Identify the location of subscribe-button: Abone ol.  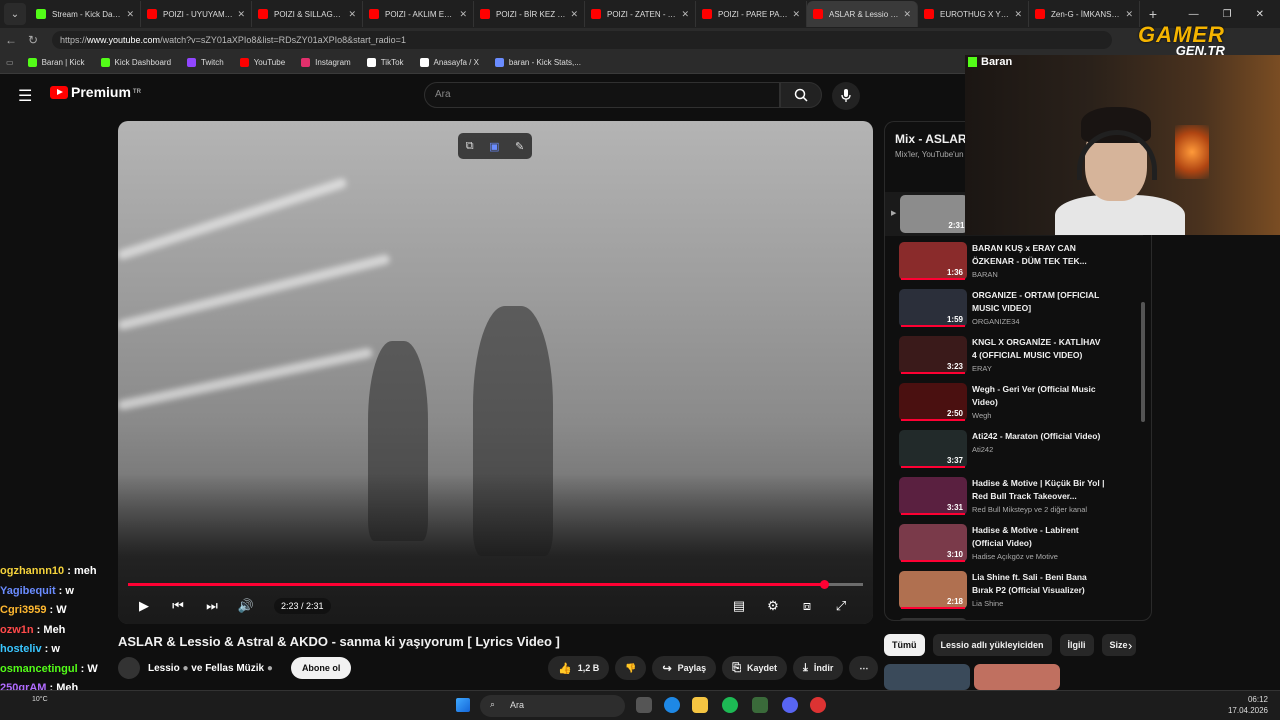
(321, 668).